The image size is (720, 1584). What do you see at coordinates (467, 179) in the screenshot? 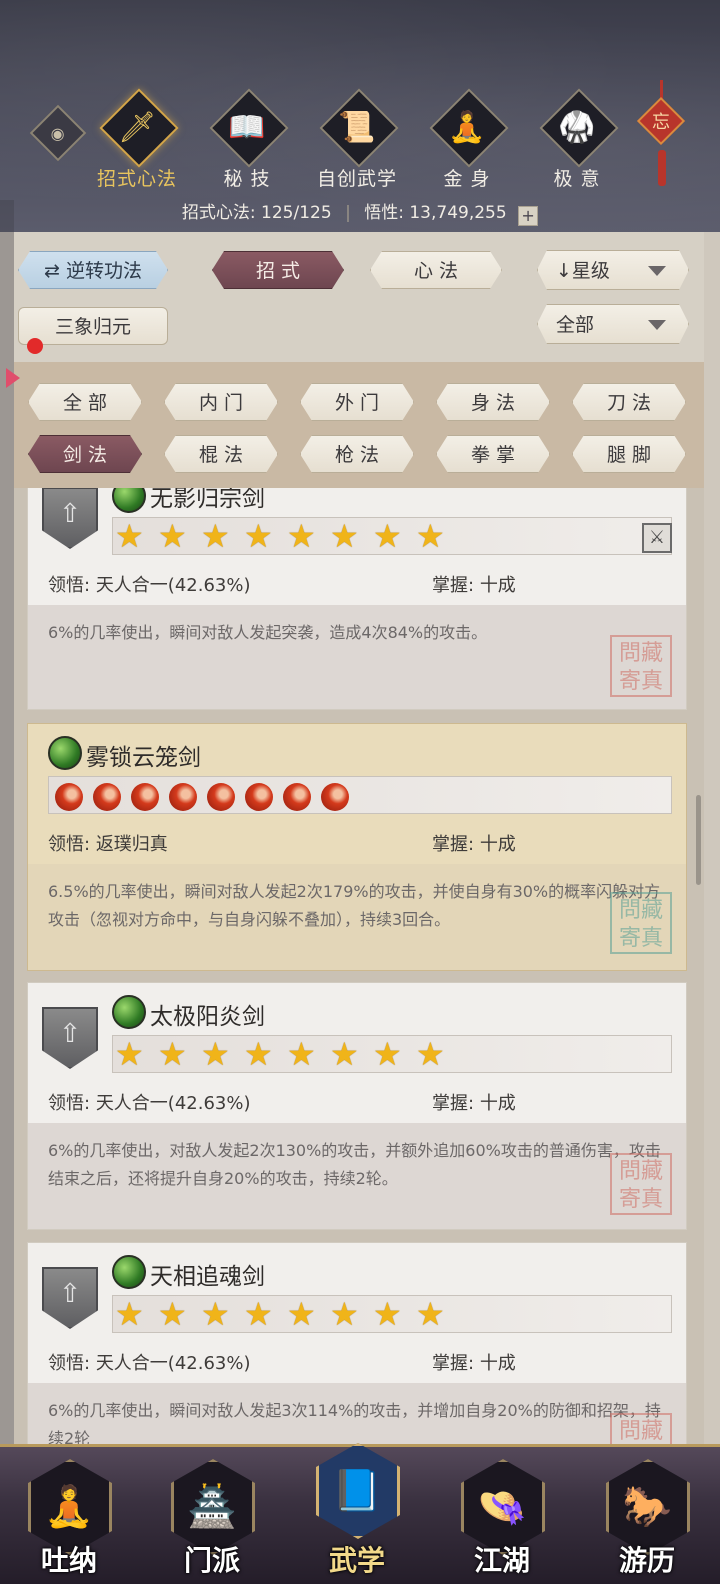
I see `tab-label: 金 身` at bounding box center [467, 179].